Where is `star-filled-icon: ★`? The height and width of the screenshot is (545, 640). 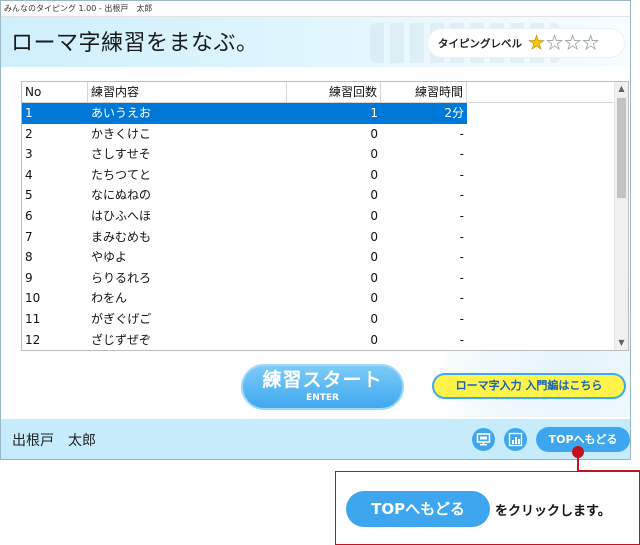
star-filled-icon: ★ is located at coordinates (537, 42).